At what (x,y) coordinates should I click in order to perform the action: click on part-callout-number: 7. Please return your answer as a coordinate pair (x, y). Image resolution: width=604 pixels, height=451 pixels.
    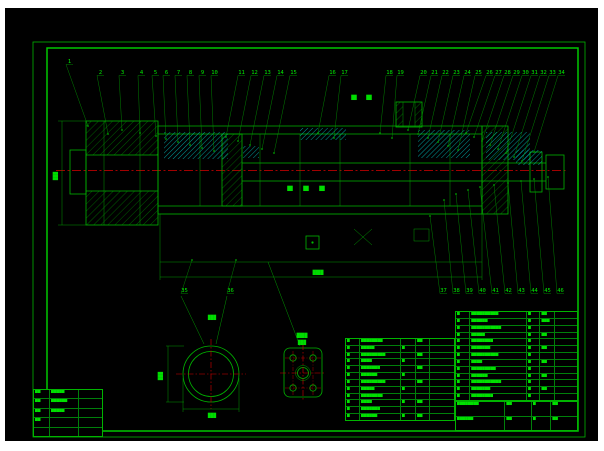
    Looking at the image, I should click on (178, 73).